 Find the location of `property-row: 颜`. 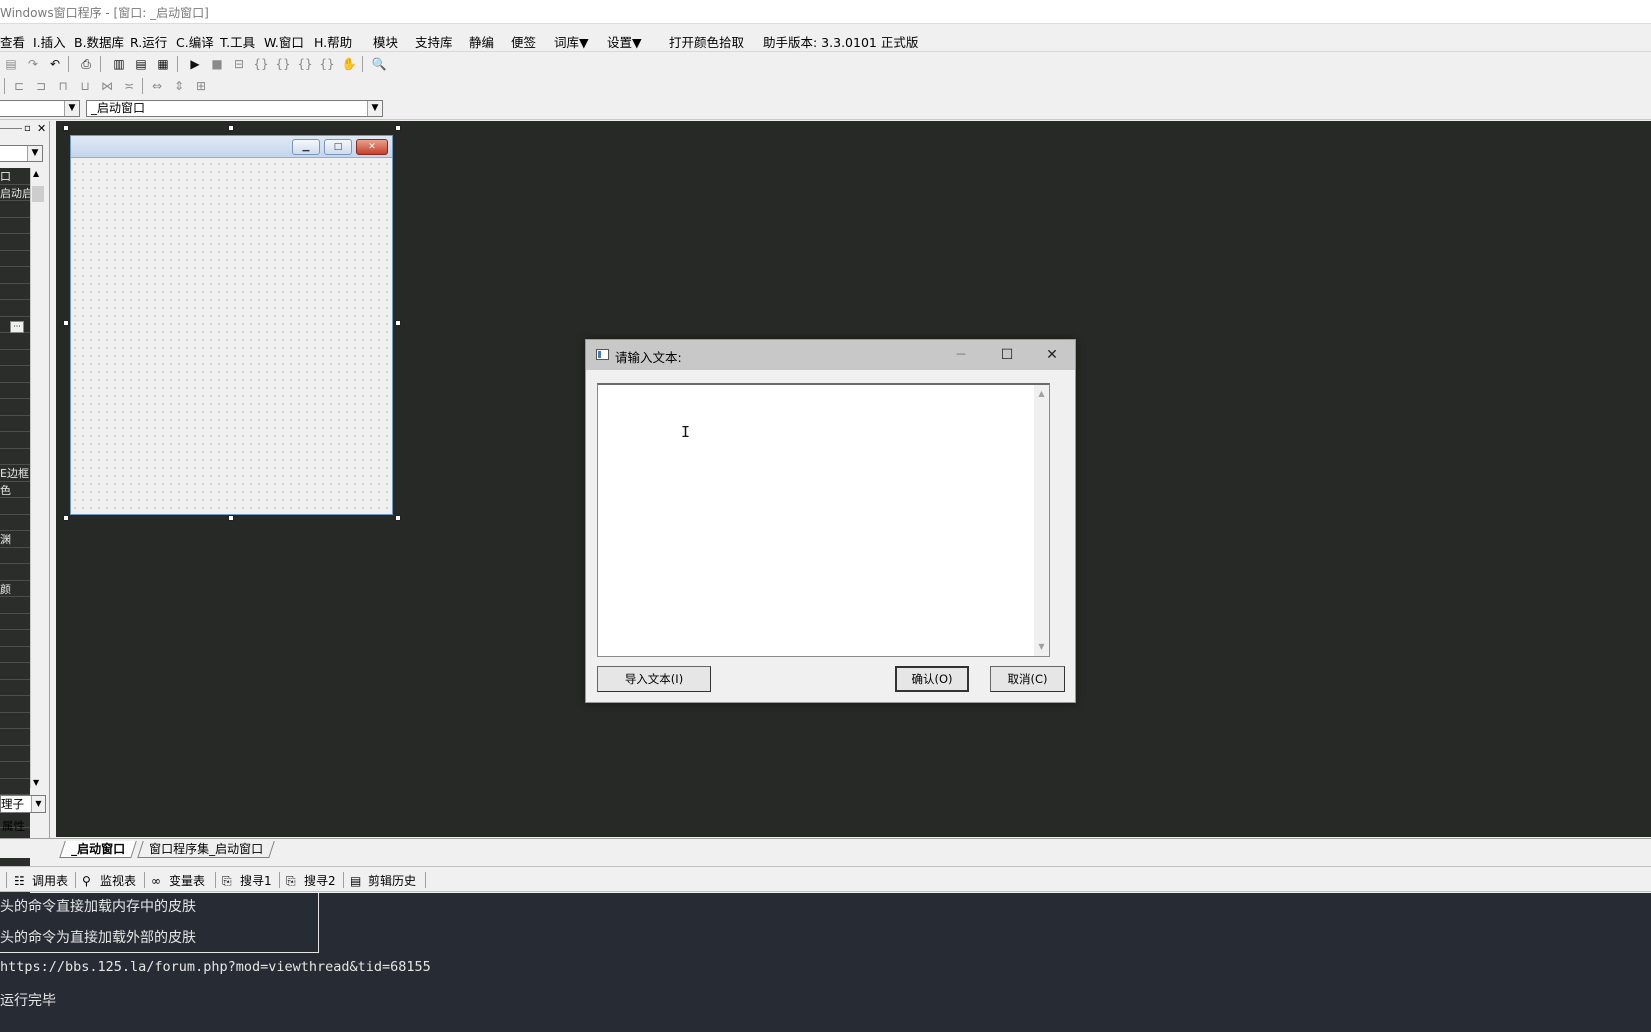

property-row: 颜 is located at coordinates (15, 589).